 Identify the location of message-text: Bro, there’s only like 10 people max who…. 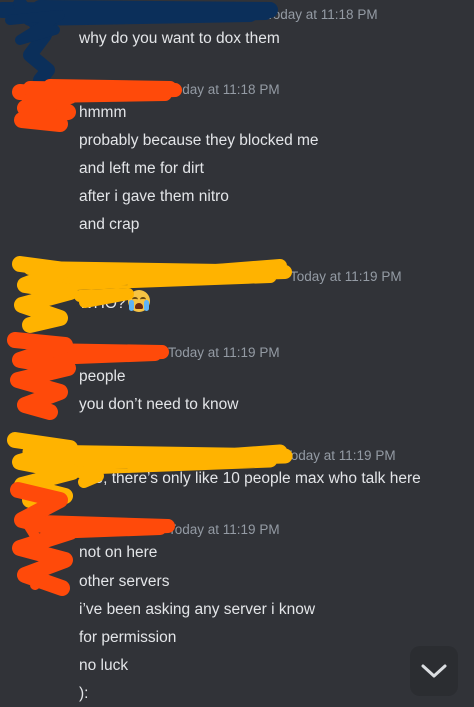
(250, 478).